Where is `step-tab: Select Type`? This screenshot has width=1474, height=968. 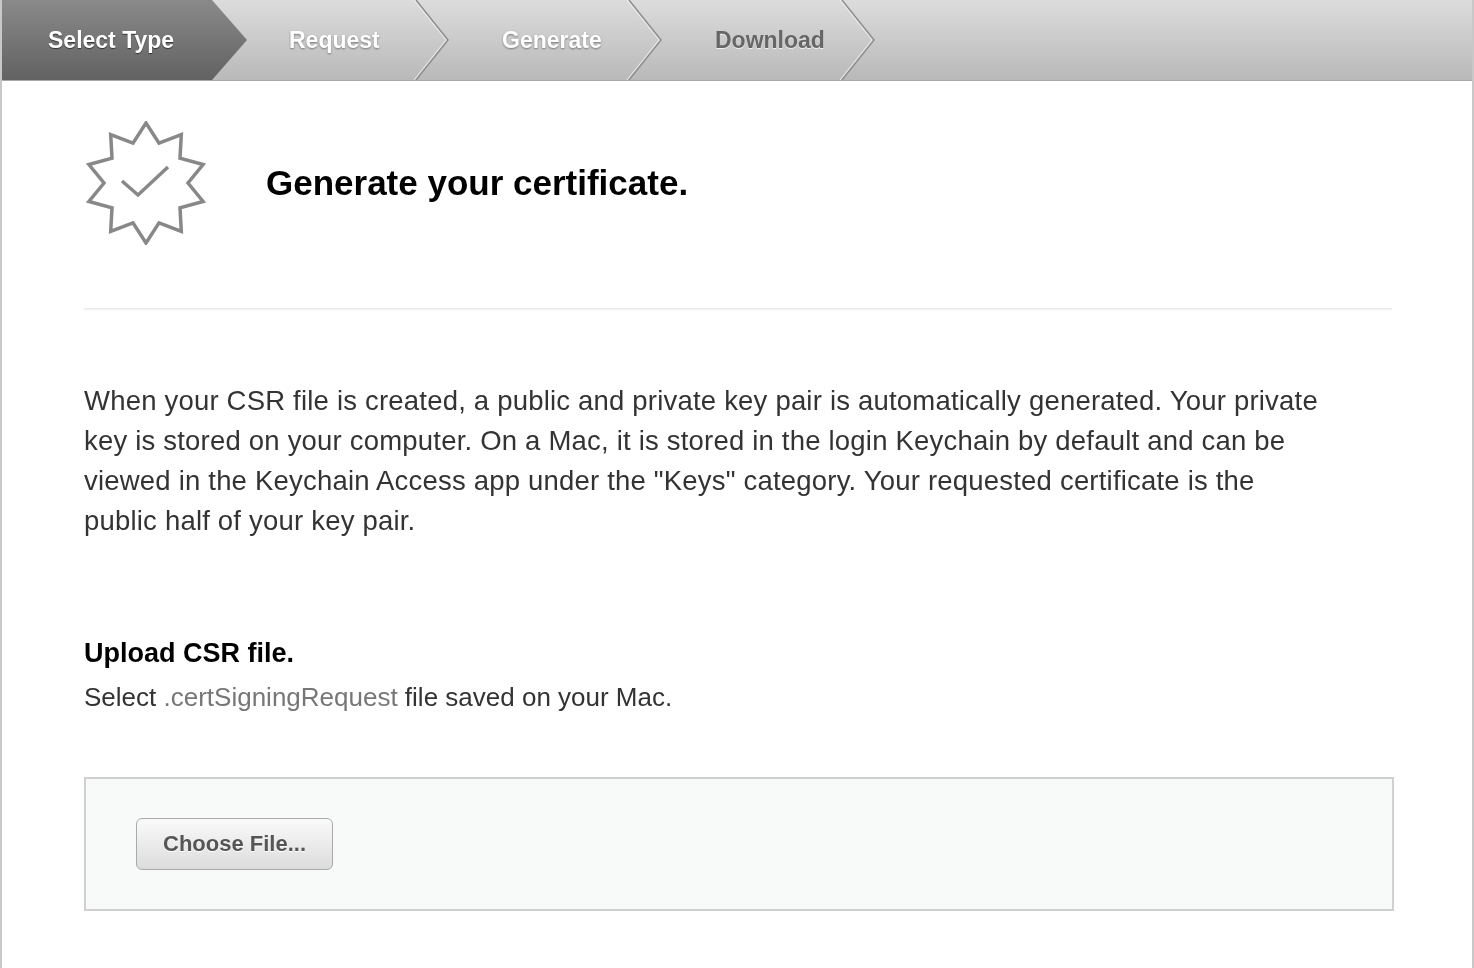 step-tab: Select Type is located at coordinates (124, 40).